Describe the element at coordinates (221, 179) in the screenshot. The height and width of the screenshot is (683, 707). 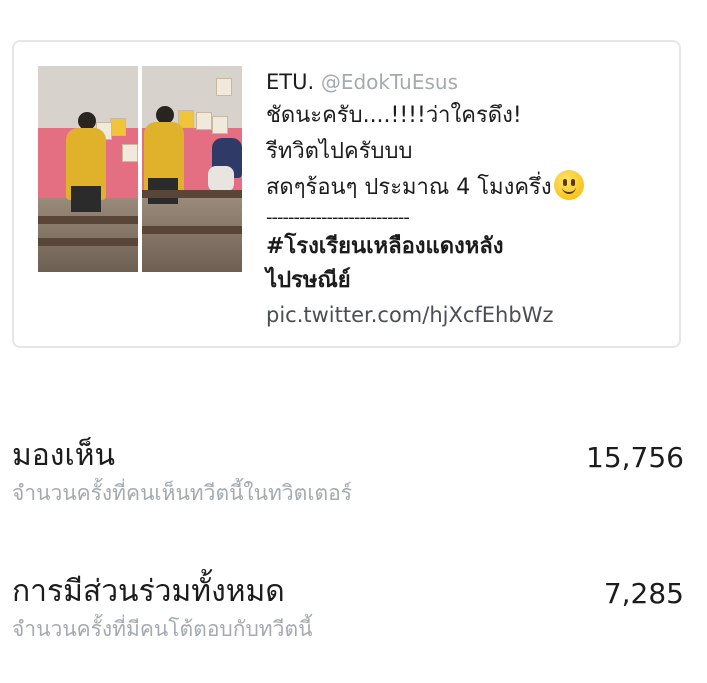
I see `photo-person-seated-shirt` at that location.